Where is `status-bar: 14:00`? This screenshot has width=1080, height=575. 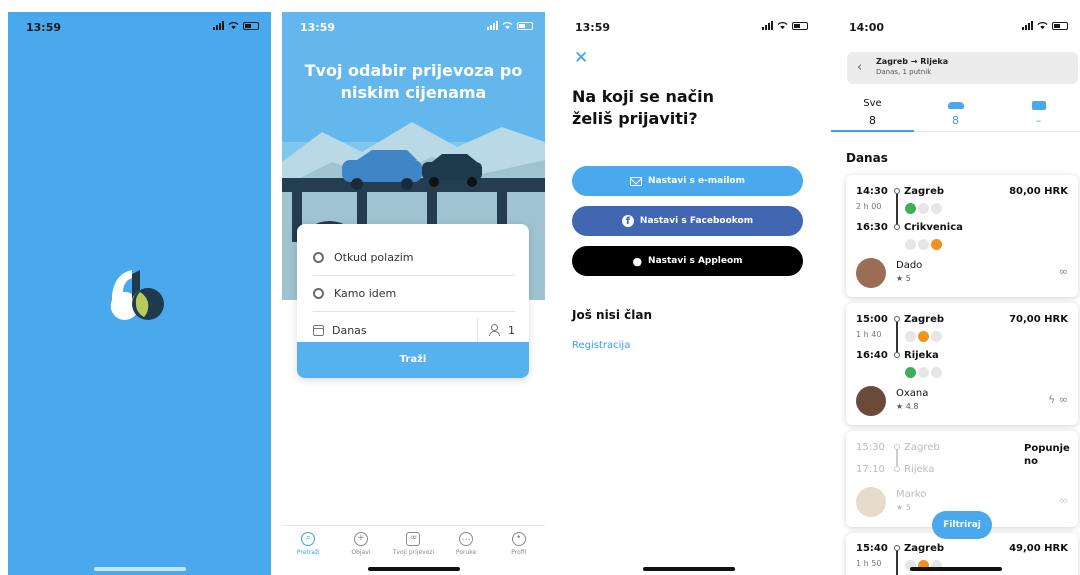
status-bar: 14:00 is located at coordinates (955, 27).